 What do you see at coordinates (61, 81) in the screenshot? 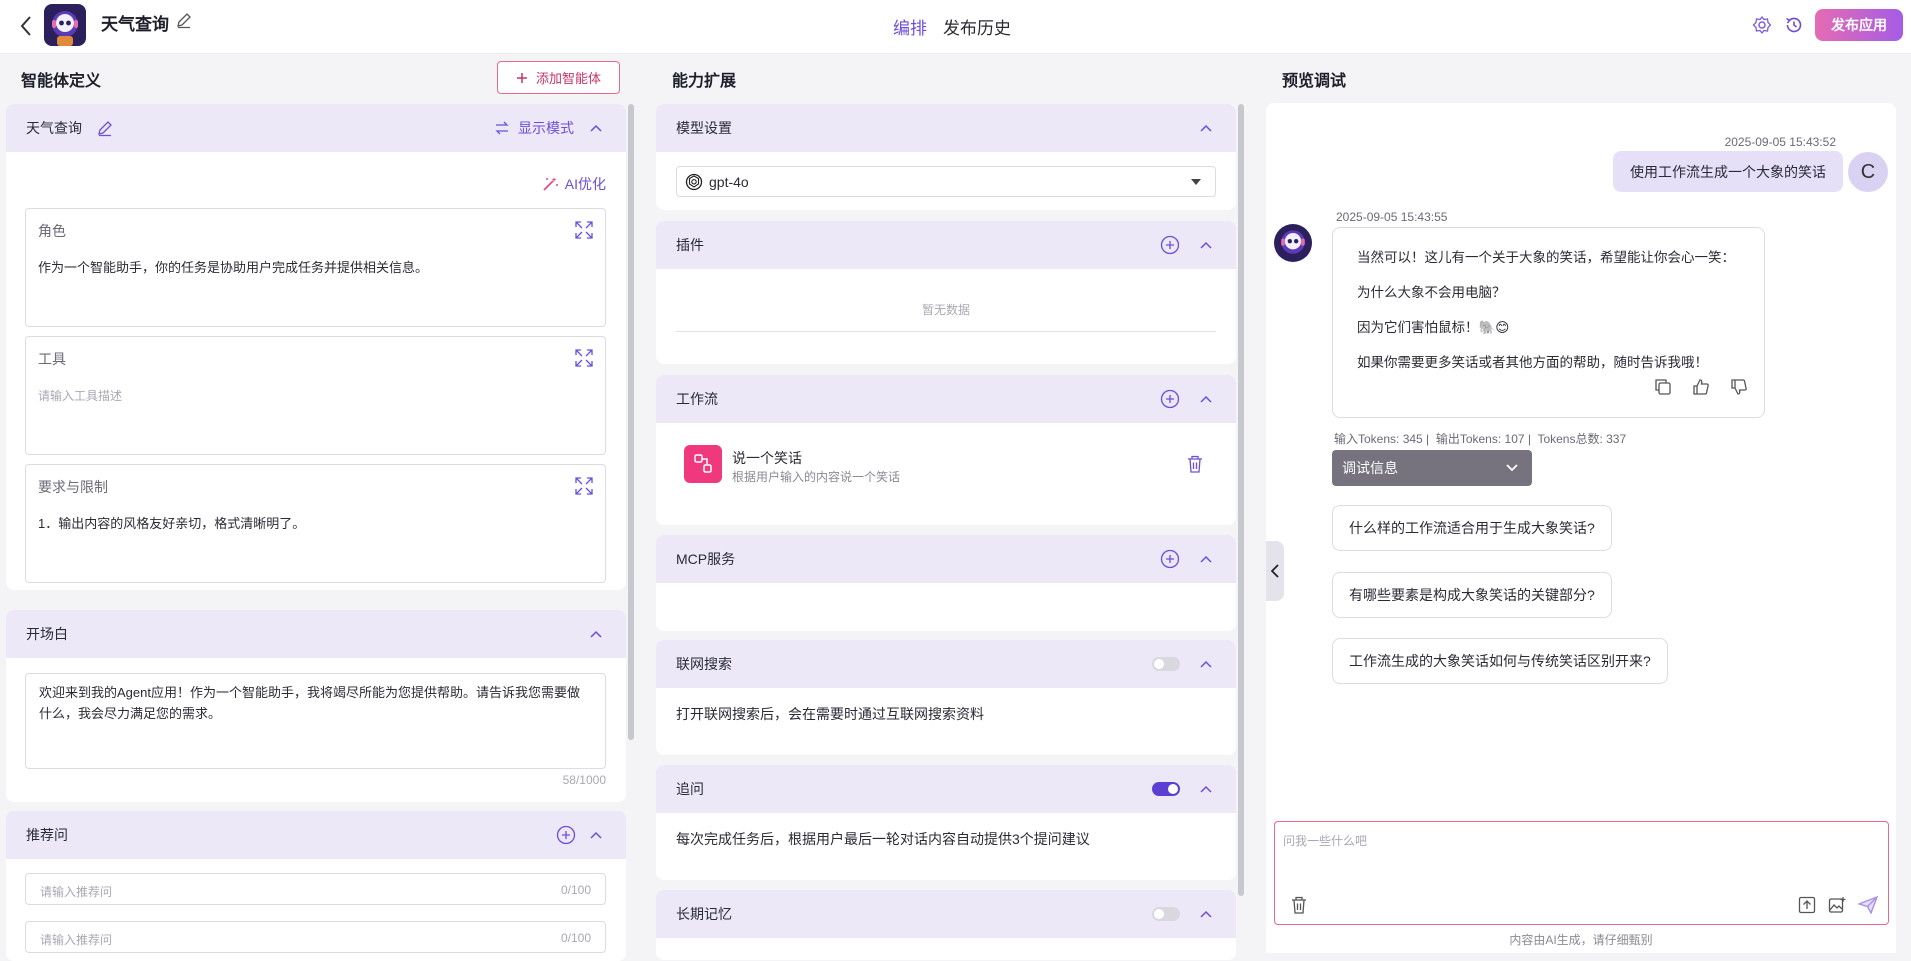
I see `agent-definition-title: 智能体定义` at bounding box center [61, 81].